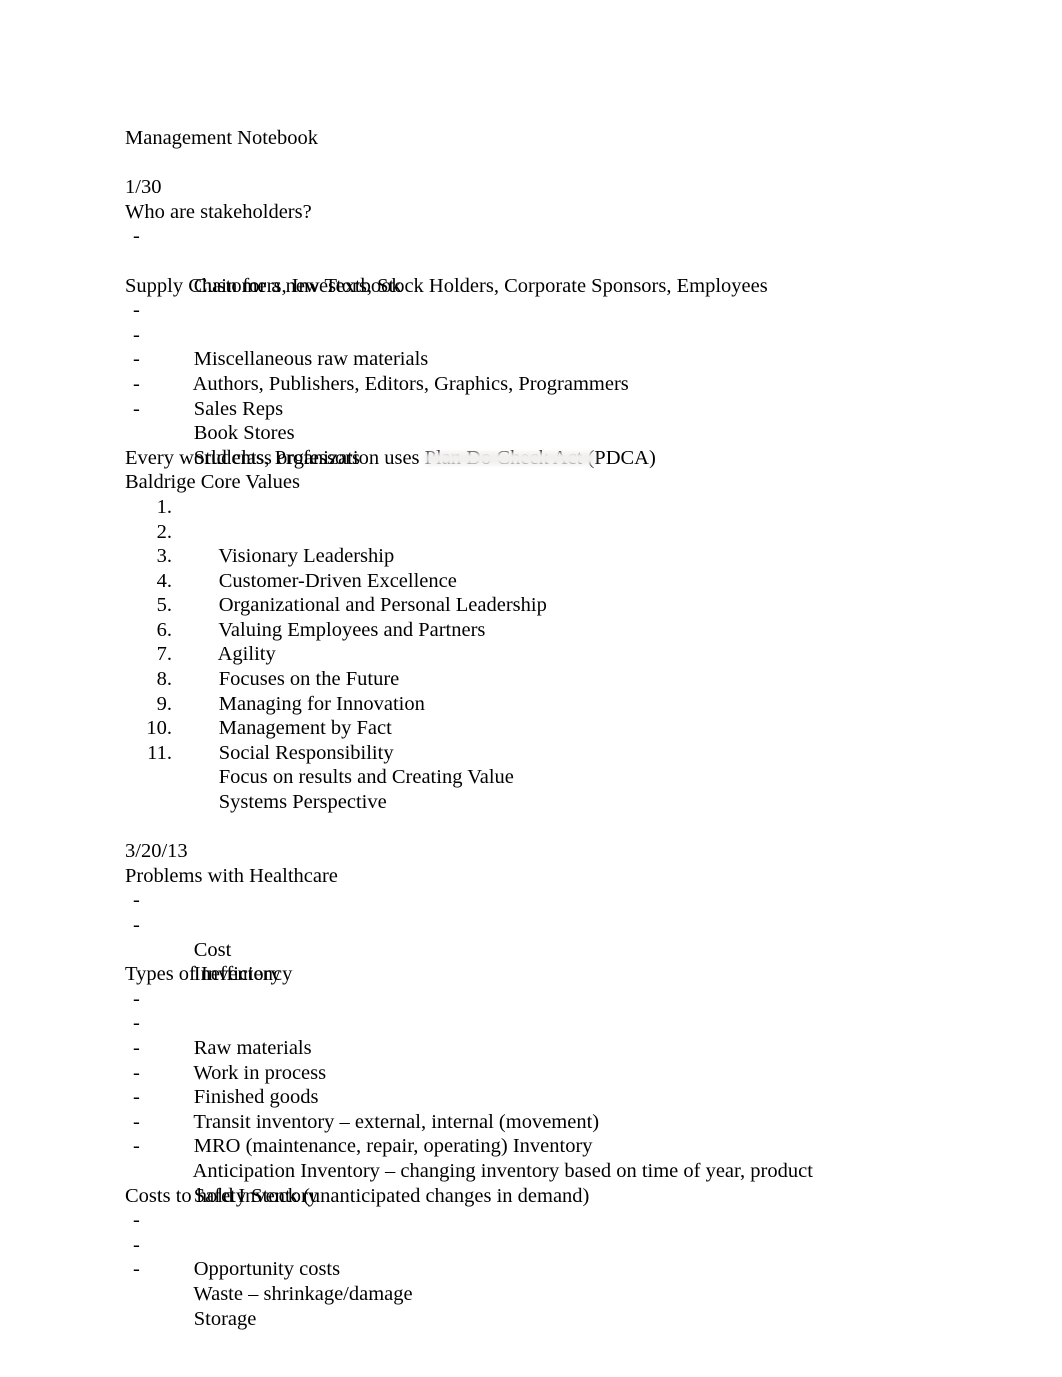 Image resolution: width=1062 pixels, height=1377 pixels. Describe the element at coordinates (535, 531) in the screenshot. I see `numbered-list-item: 1. Visionary Leadership` at that location.